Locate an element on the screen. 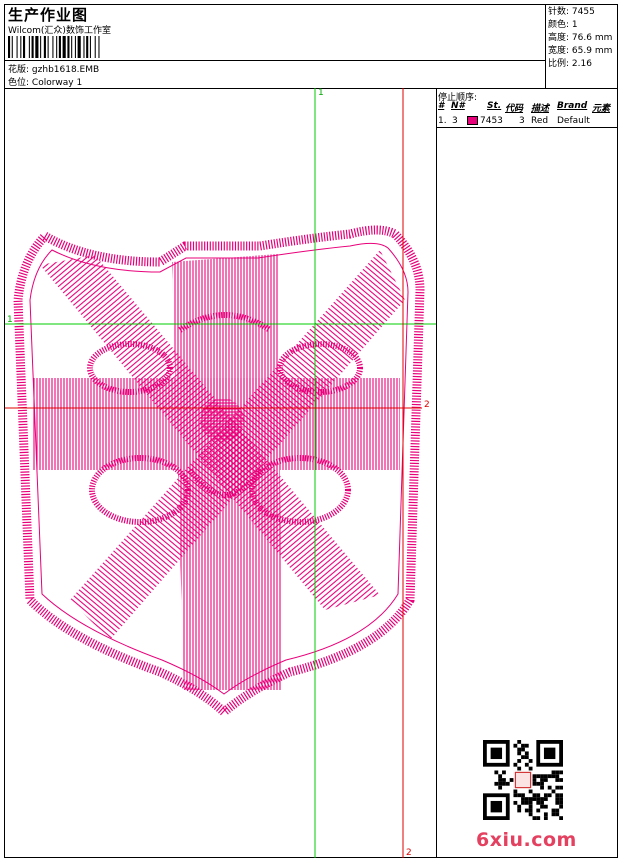 The width and height of the screenshot is (620, 860). row-needle: 3 is located at coordinates (455, 121).